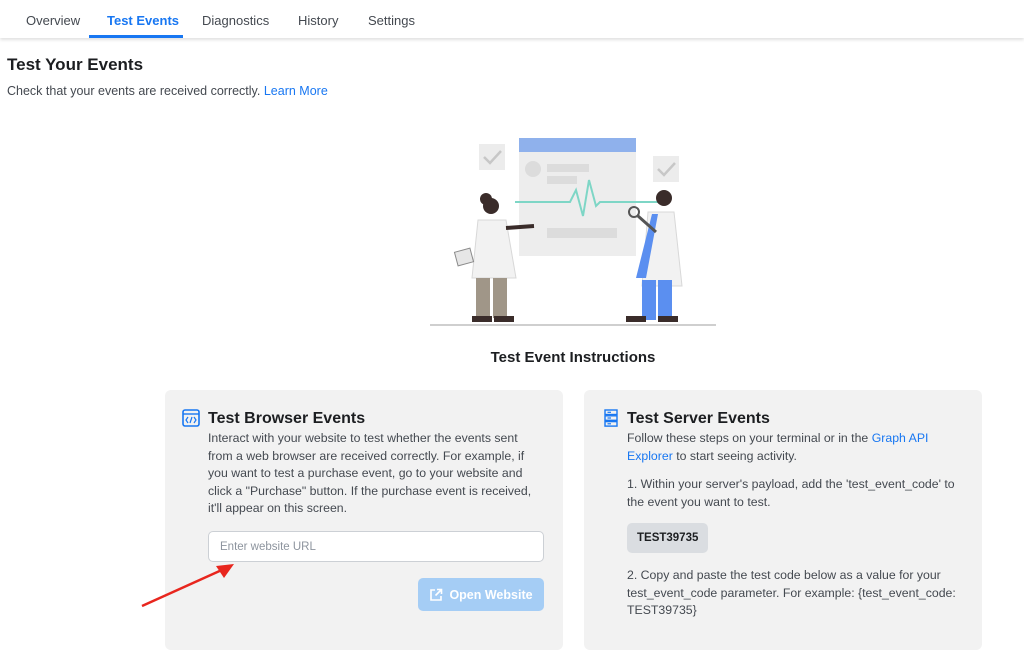 This screenshot has height=650, width=1024. Describe the element at coordinates (650, 456) in the screenshot. I see `graph-api-explorer-link-cont: Explorer` at that location.